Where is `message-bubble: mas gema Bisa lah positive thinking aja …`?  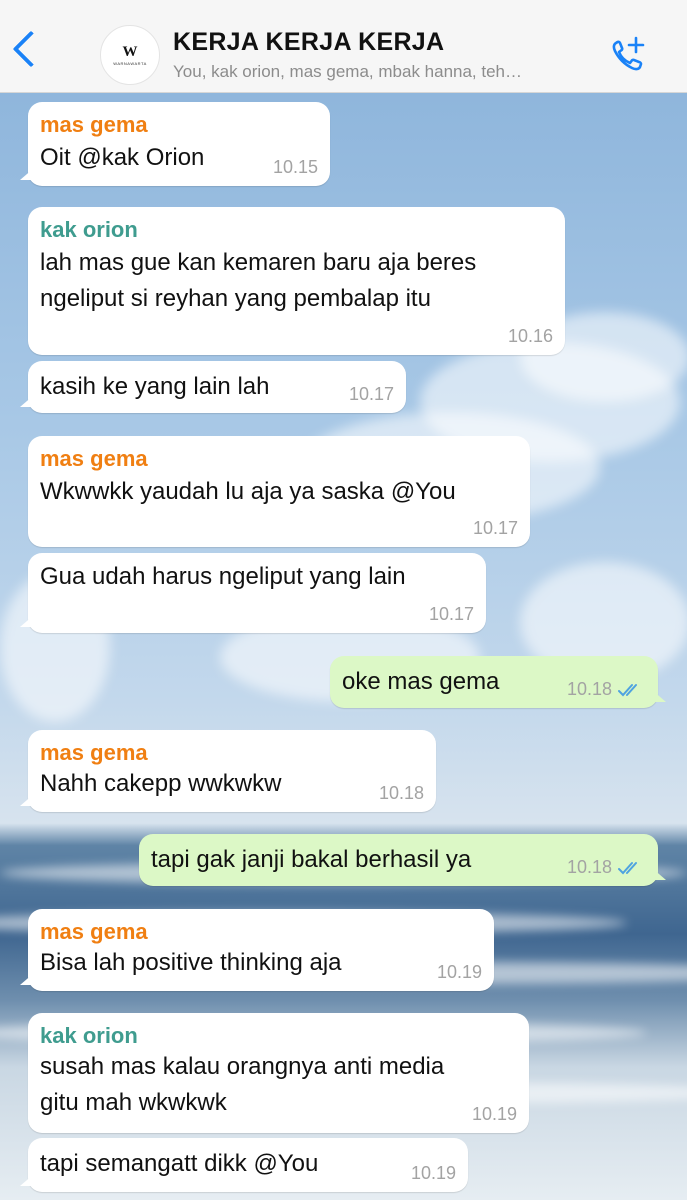
message-bubble: mas gema Bisa lah positive thinking aja … is located at coordinates (257, 950).